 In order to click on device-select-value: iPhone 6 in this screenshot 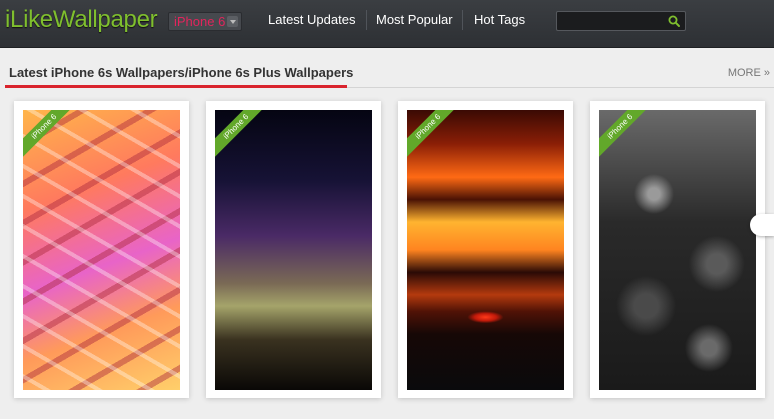, I will do `click(200, 21)`.